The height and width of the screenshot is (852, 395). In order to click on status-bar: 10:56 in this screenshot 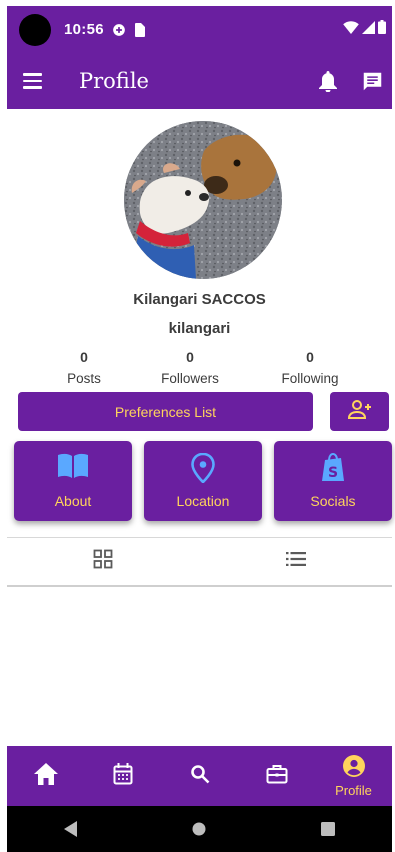, I will do `click(199, 29)`.